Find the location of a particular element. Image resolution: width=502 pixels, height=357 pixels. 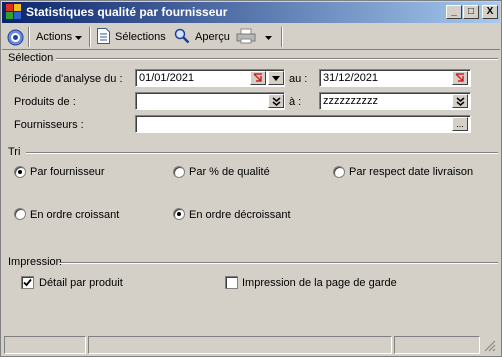

radio-by-delivery-label: Par respect date livraison is located at coordinates (411, 172).